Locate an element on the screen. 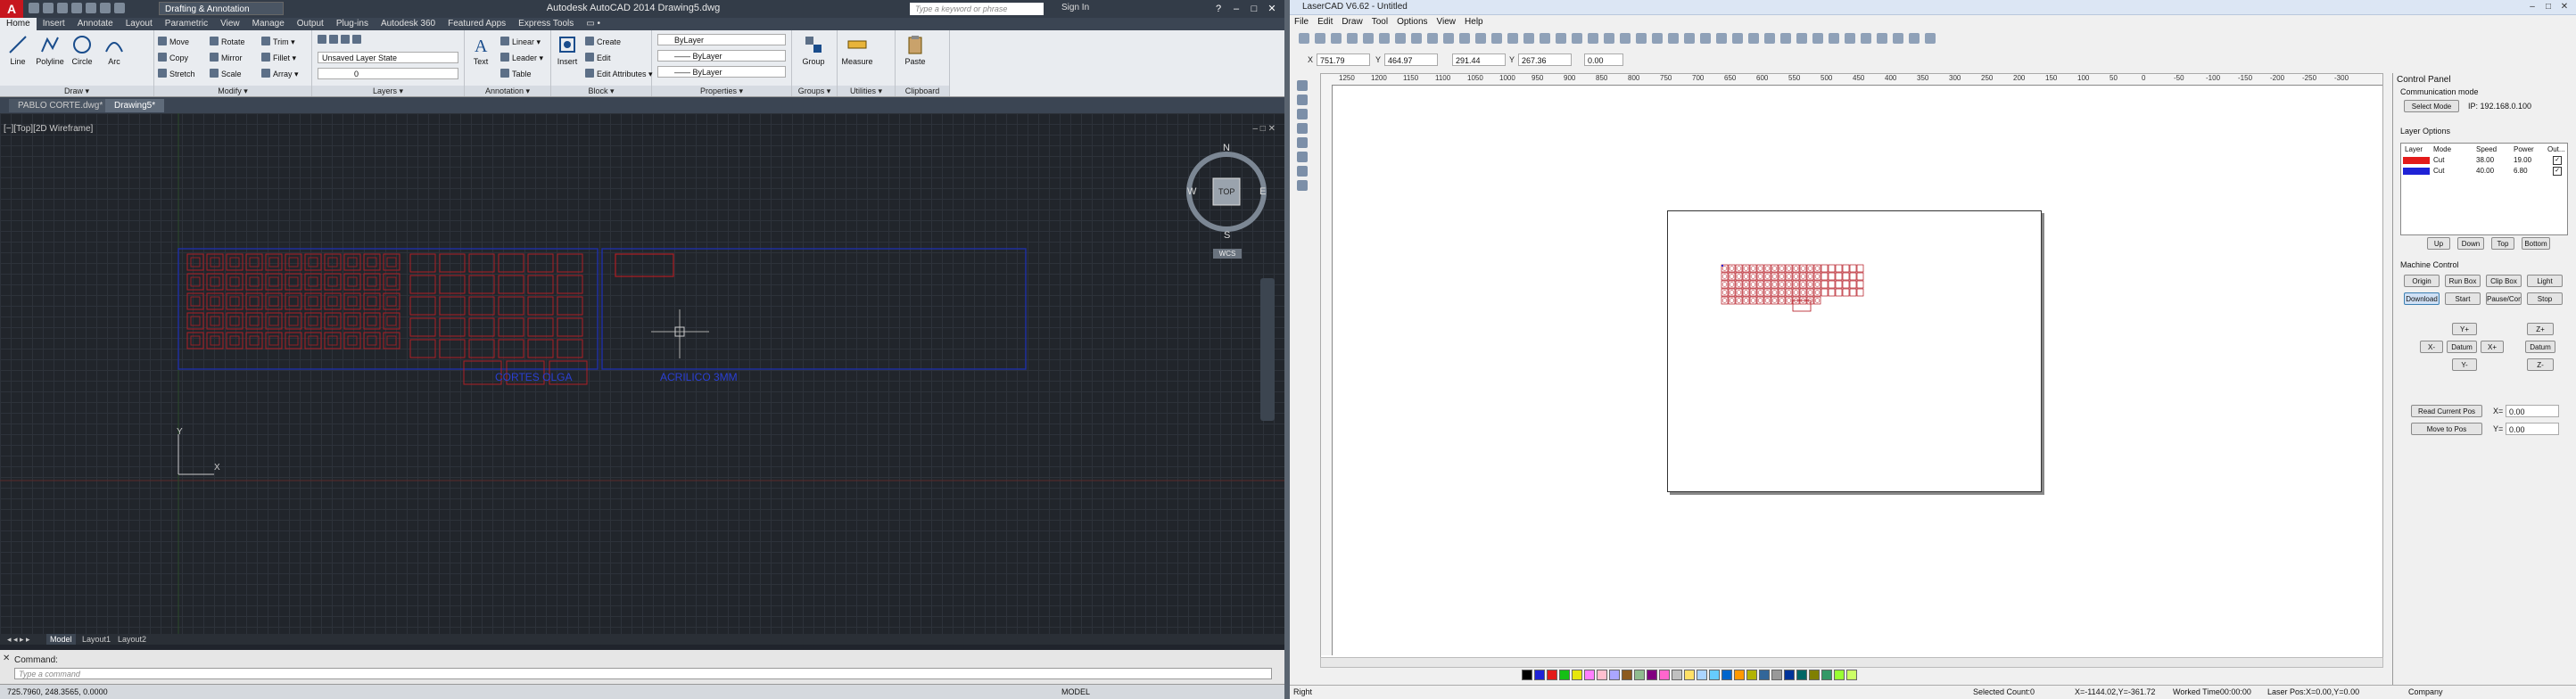  angle-field: 0.00 is located at coordinates (1603, 59).